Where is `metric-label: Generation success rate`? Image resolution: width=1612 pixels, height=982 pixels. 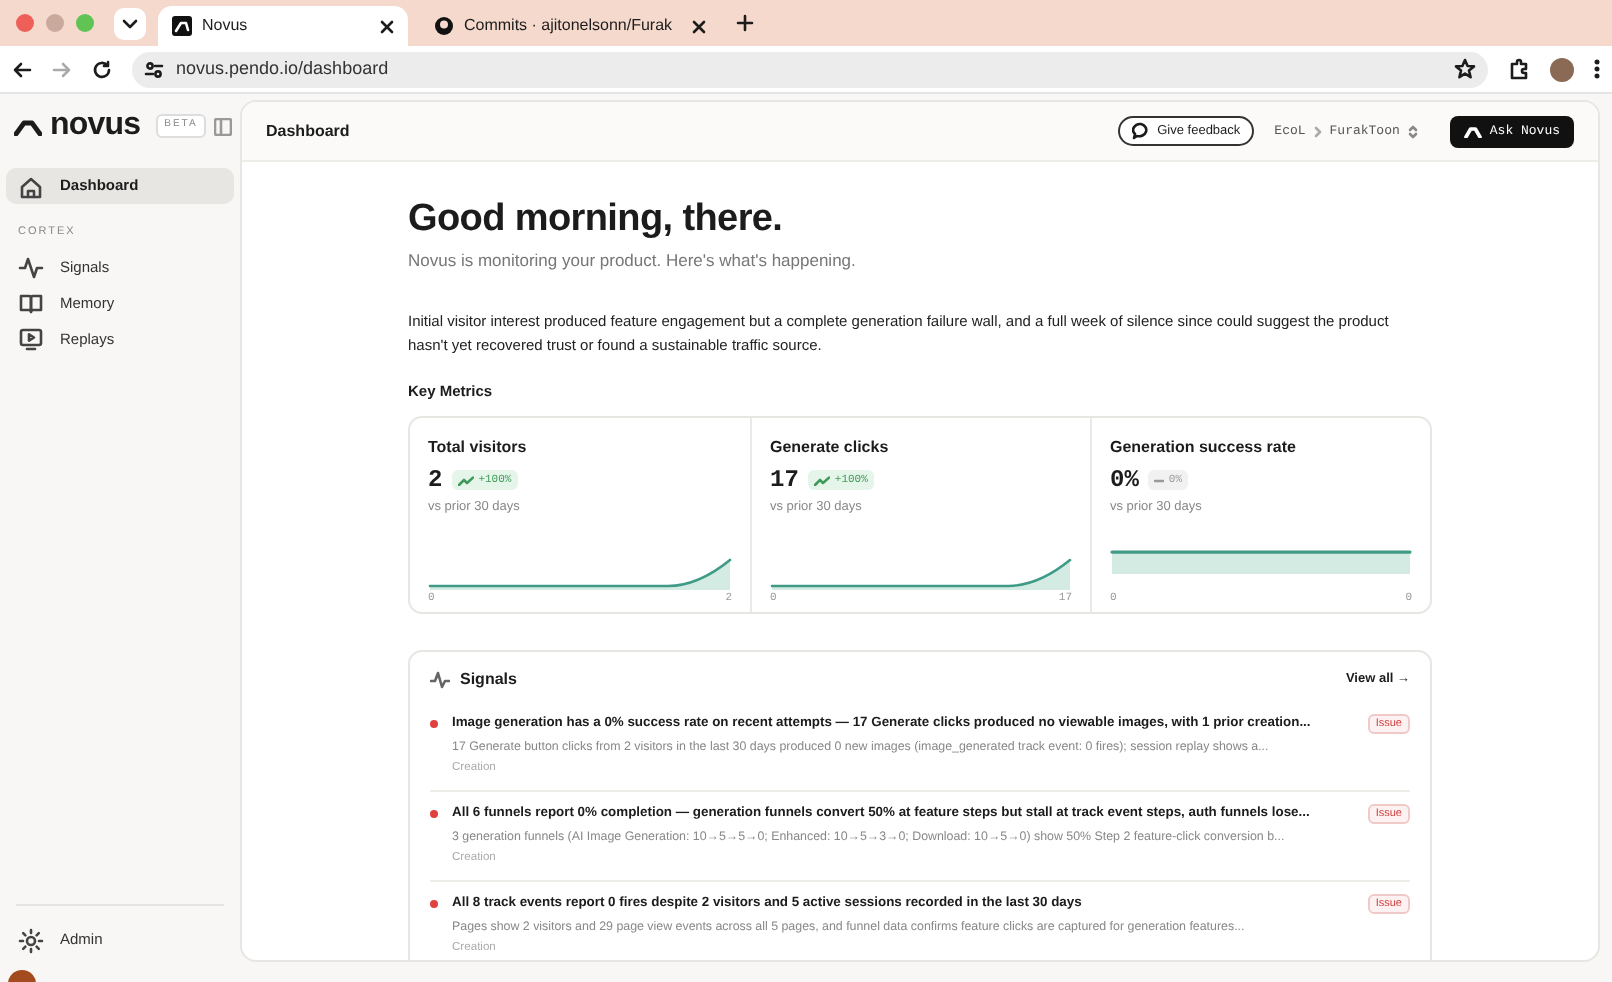 metric-label: Generation success rate is located at coordinates (1204, 448).